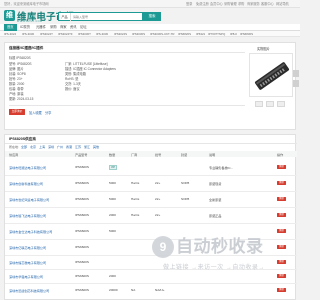 The image size is (320, 300). Describe the element at coordinates (230, 4) in the screenshot. I see `topbar-link-purchase: 采购管理` at that location.